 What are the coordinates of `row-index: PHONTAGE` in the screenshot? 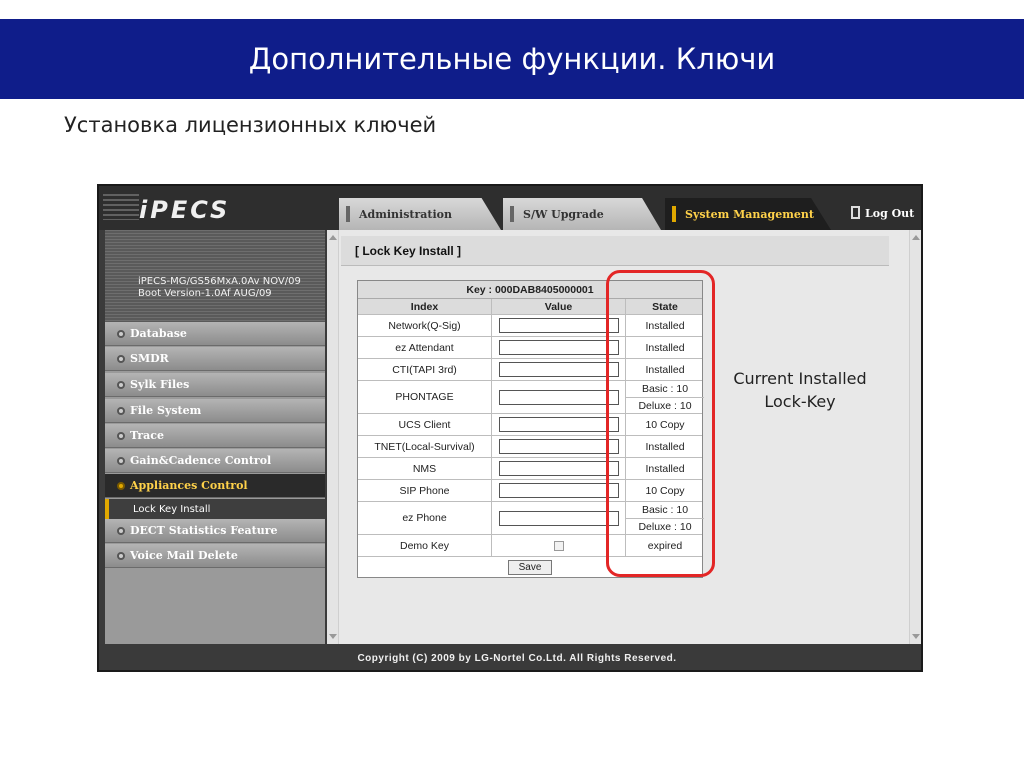 It's located at (425, 397).